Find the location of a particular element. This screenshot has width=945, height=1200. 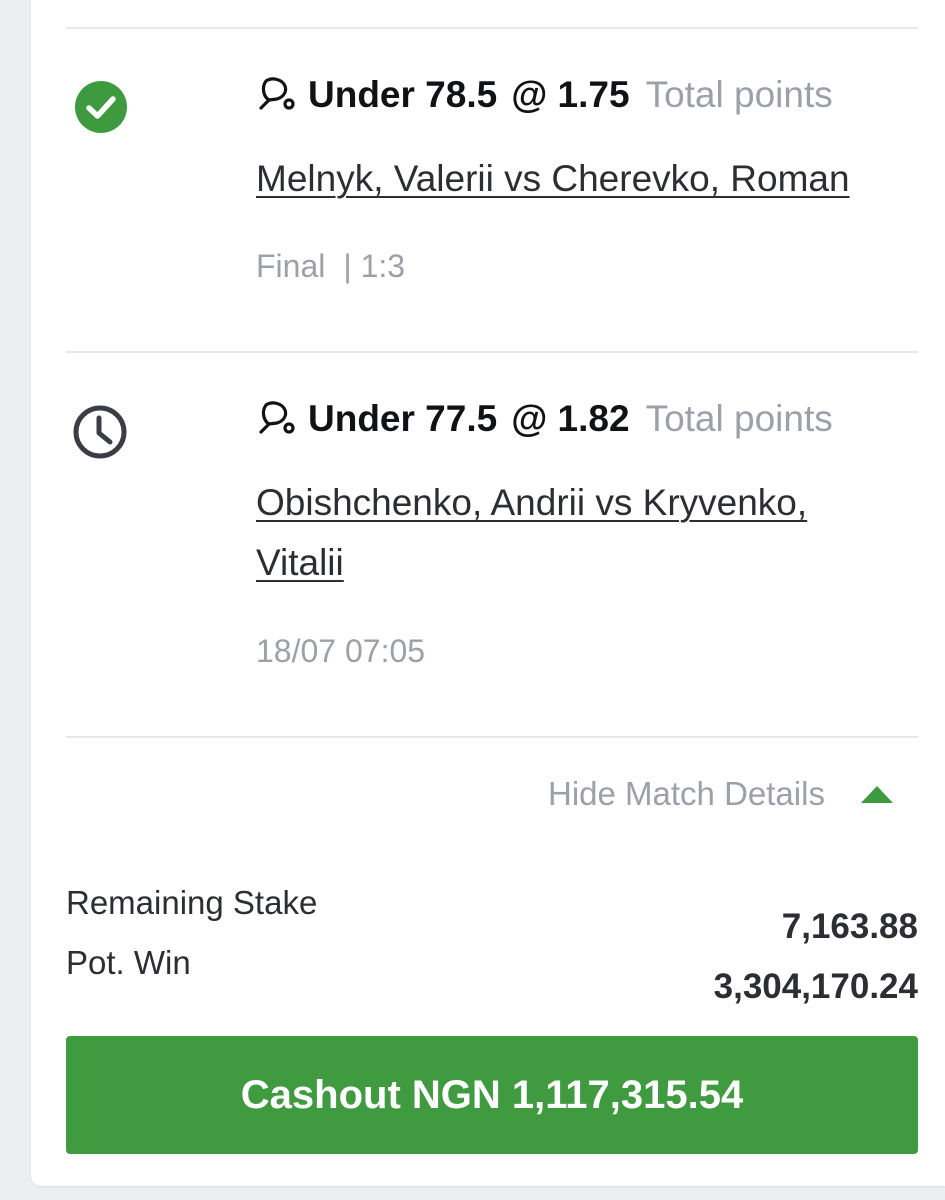

bet-1-pick: Under 78.5 is located at coordinates (403, 94).